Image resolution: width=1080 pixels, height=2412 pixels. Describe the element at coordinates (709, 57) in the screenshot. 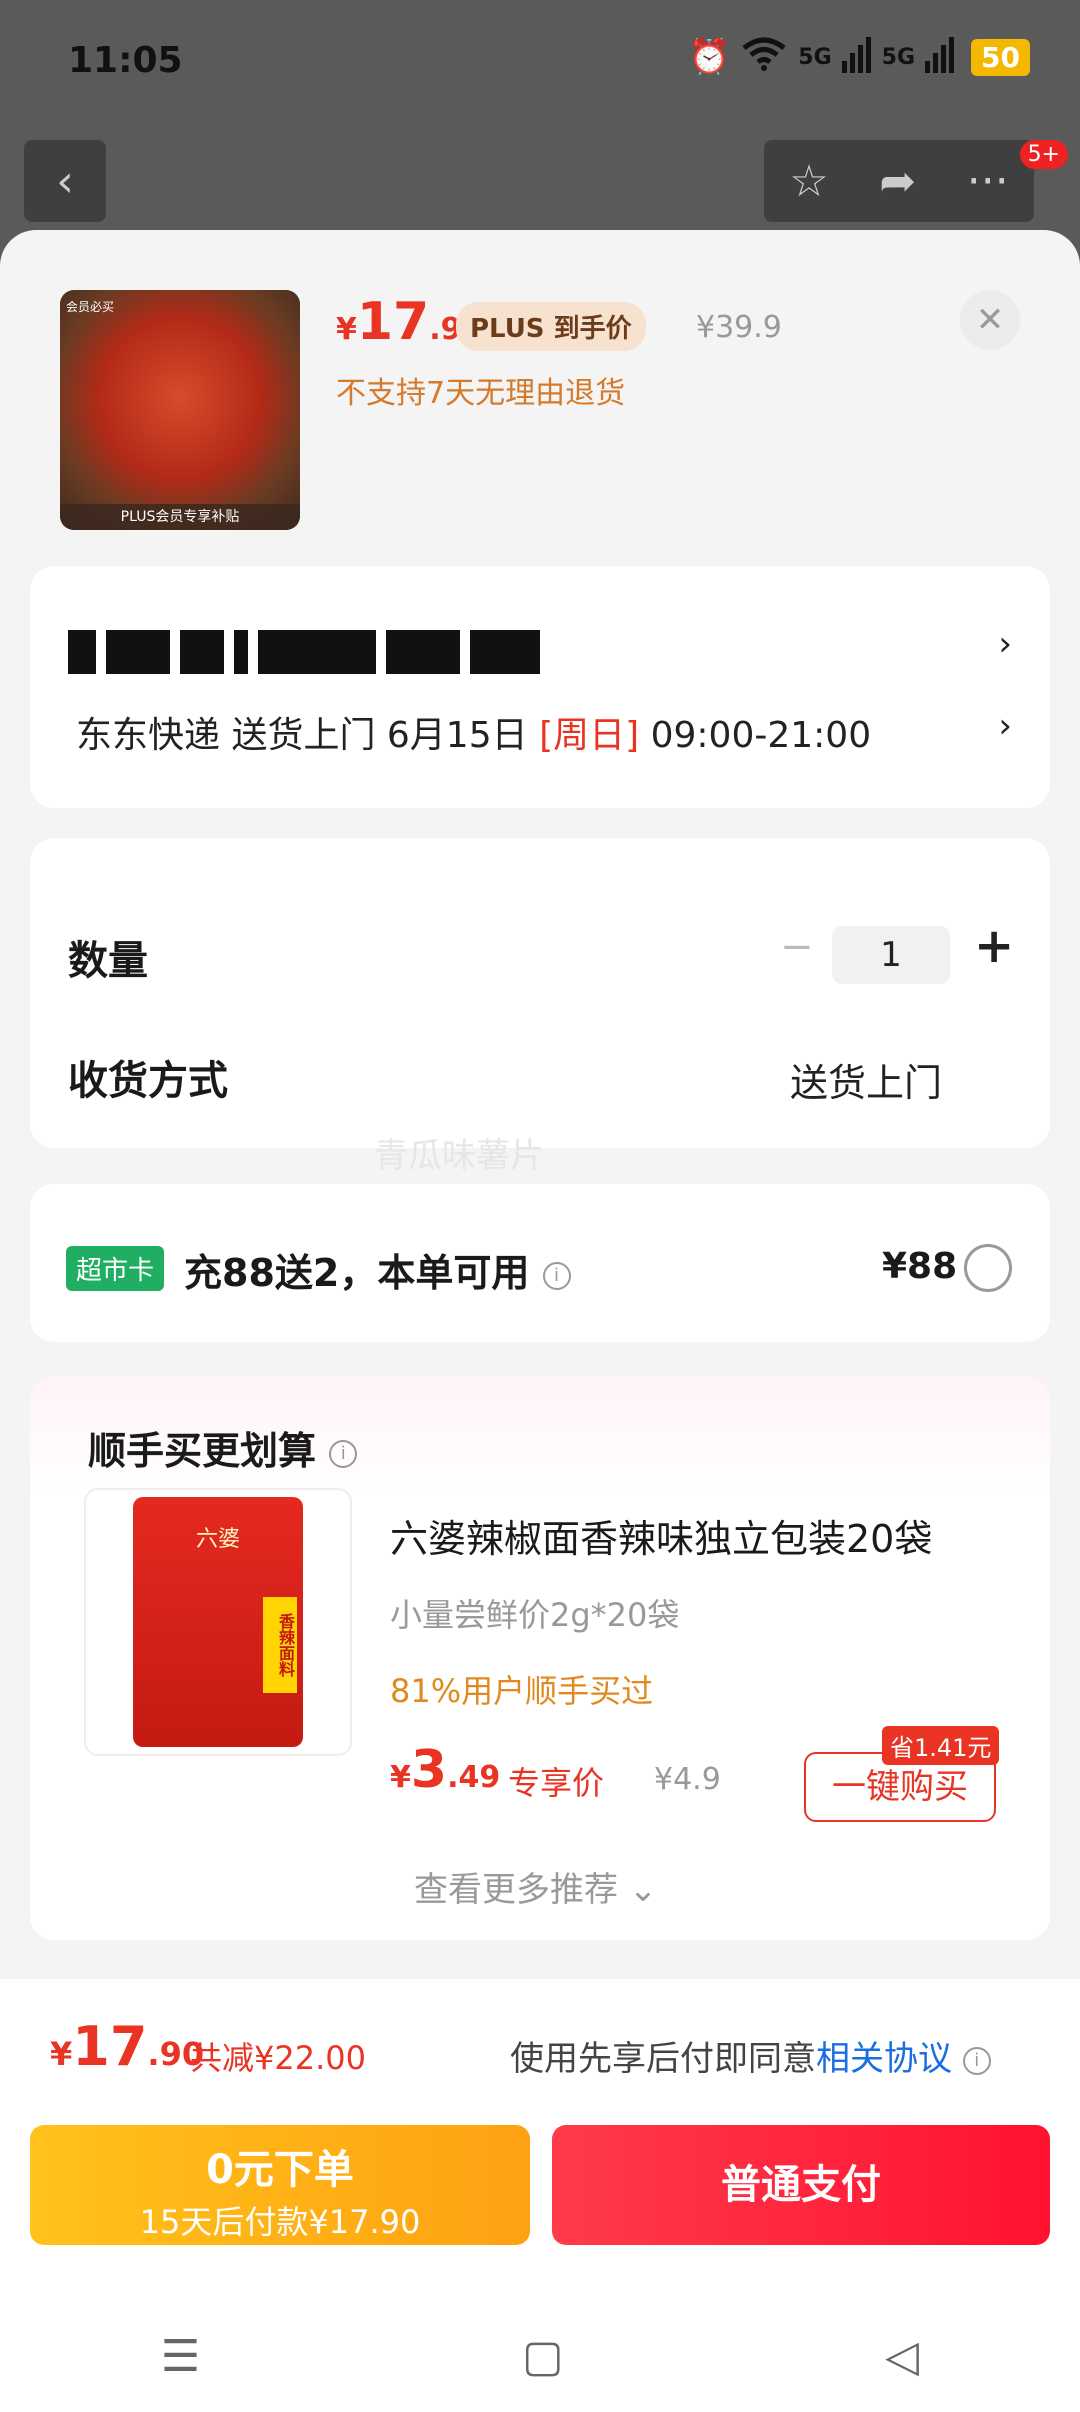

I see `alarm-icon: ⏰` at that location.